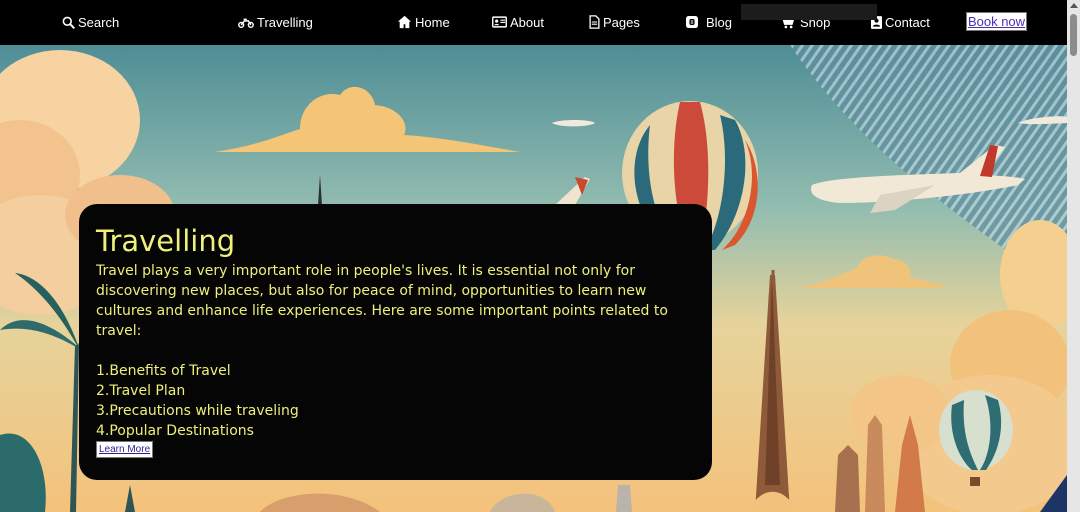 The height and width of the screenshot is (512, 1080). What do you see at coordinates (594, 22) in the screenshot?
I see `file-icon` at bounding box center [594, 22].